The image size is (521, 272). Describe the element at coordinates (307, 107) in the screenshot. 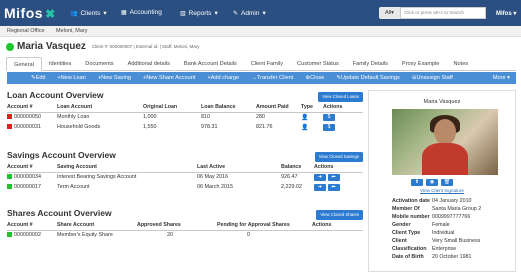

I see `col-type: Type` at that location.